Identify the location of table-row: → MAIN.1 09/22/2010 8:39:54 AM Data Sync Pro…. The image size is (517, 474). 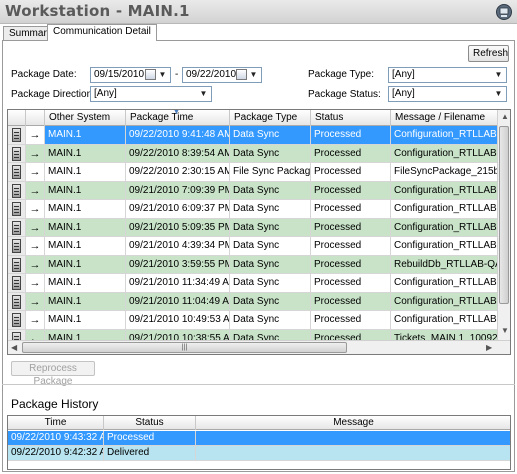
(253, 153).